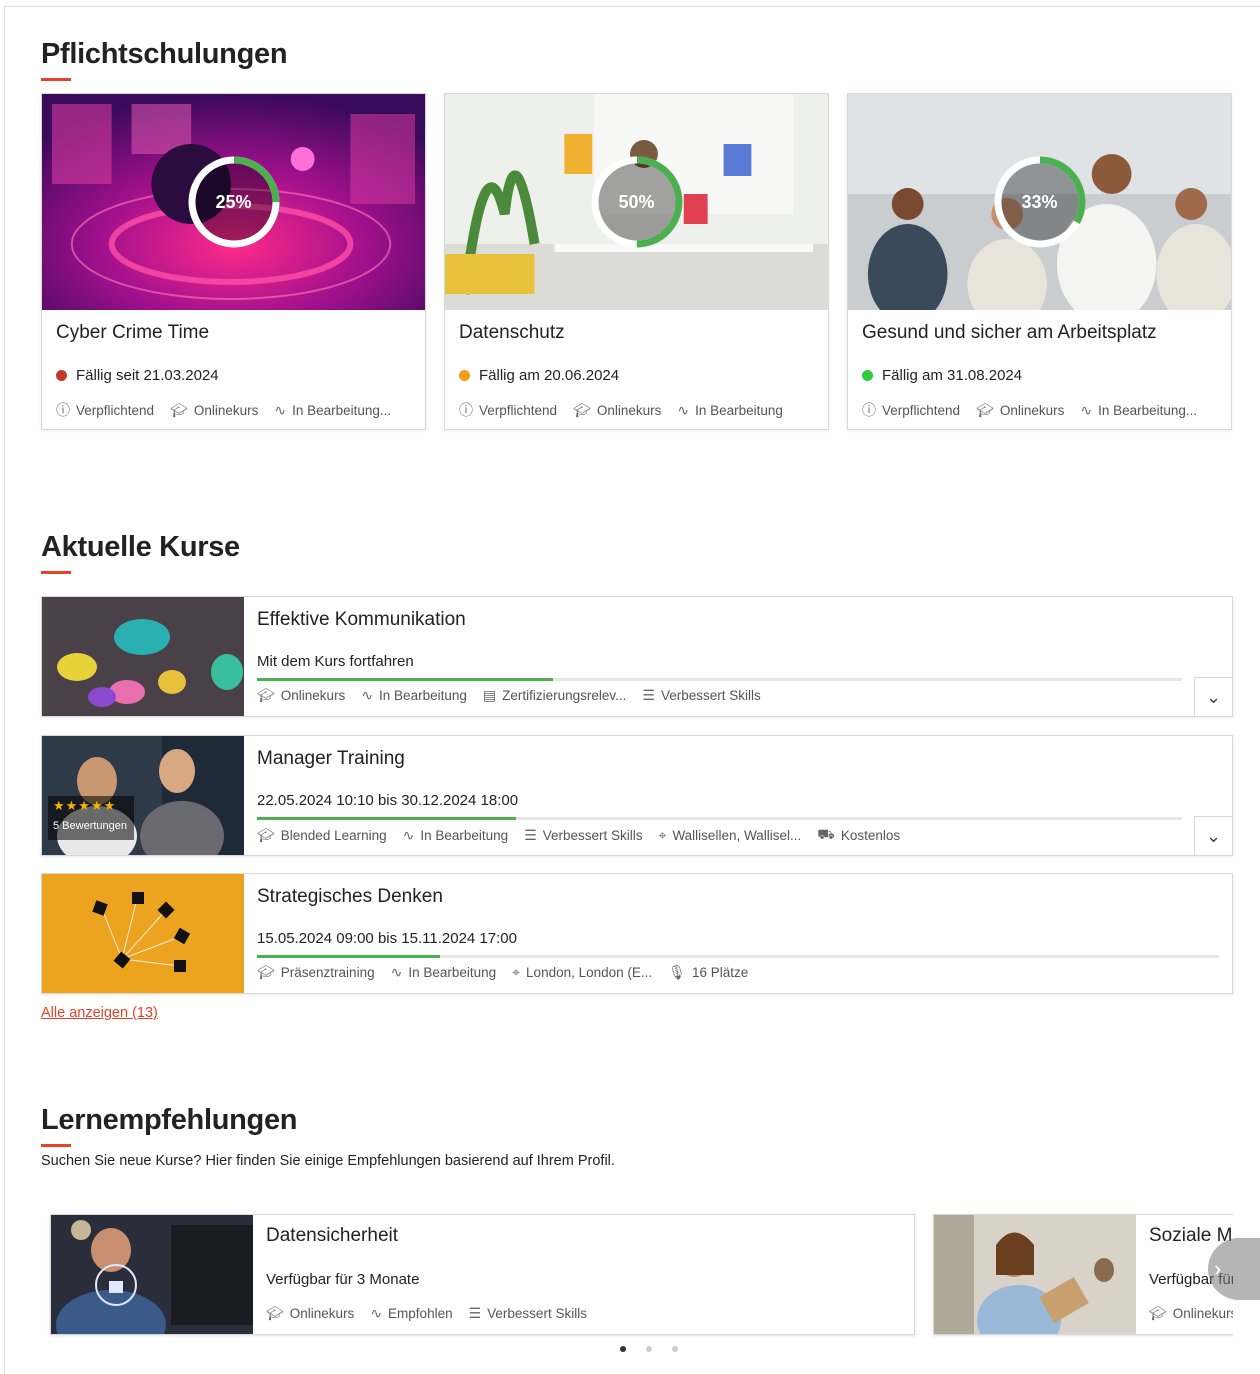 The width and height of the screenshot is (1260, 1374). Describe the element at coordinates (99, 1013) in the screenshot. I see `show-all-link: Alle anzeigen (13)` at that location.